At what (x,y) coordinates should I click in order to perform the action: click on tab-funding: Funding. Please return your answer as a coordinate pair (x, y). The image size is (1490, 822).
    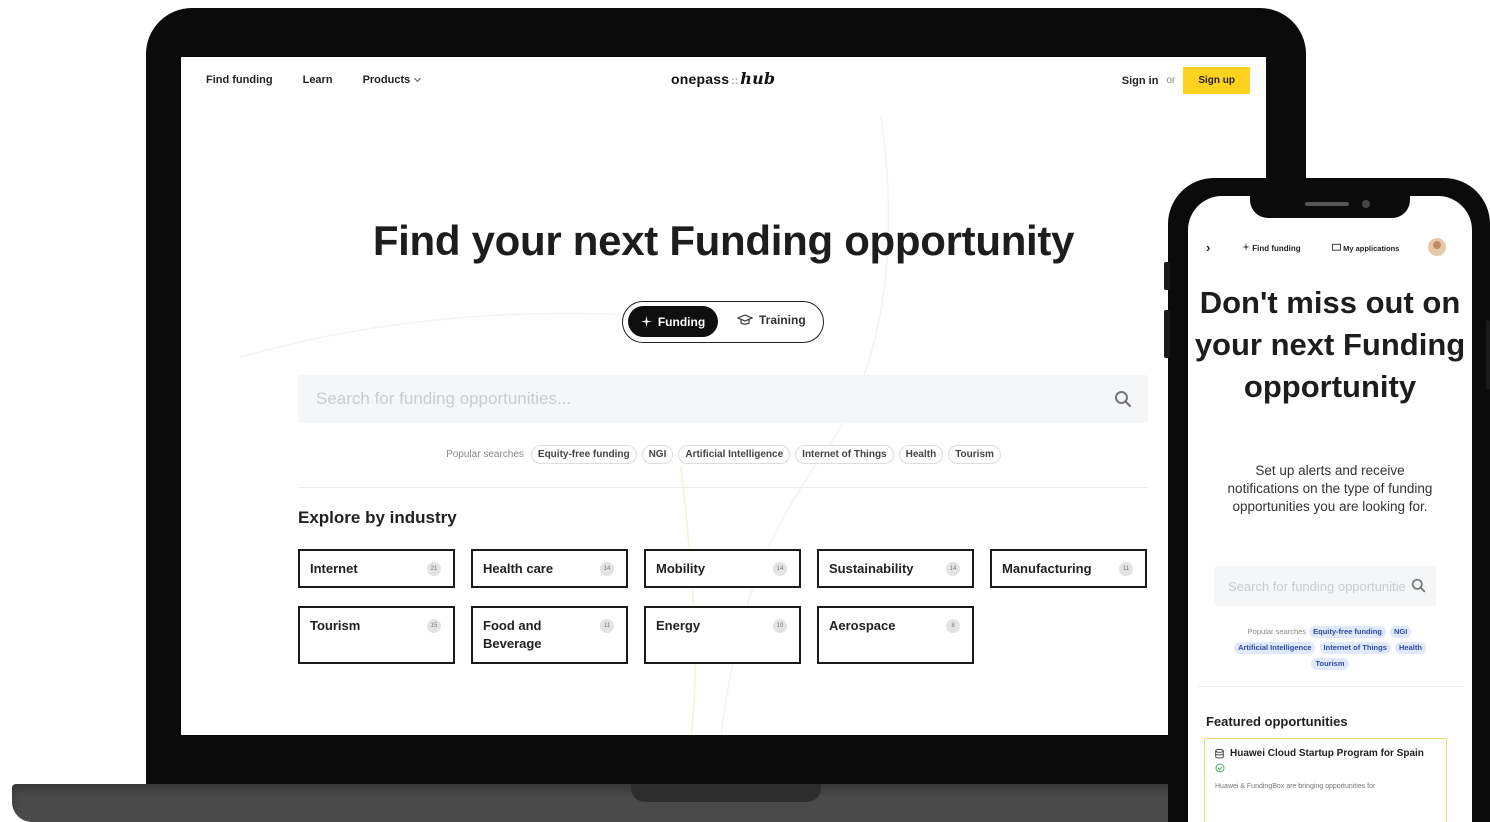
    Looking at the image, I should click on (673, 321).